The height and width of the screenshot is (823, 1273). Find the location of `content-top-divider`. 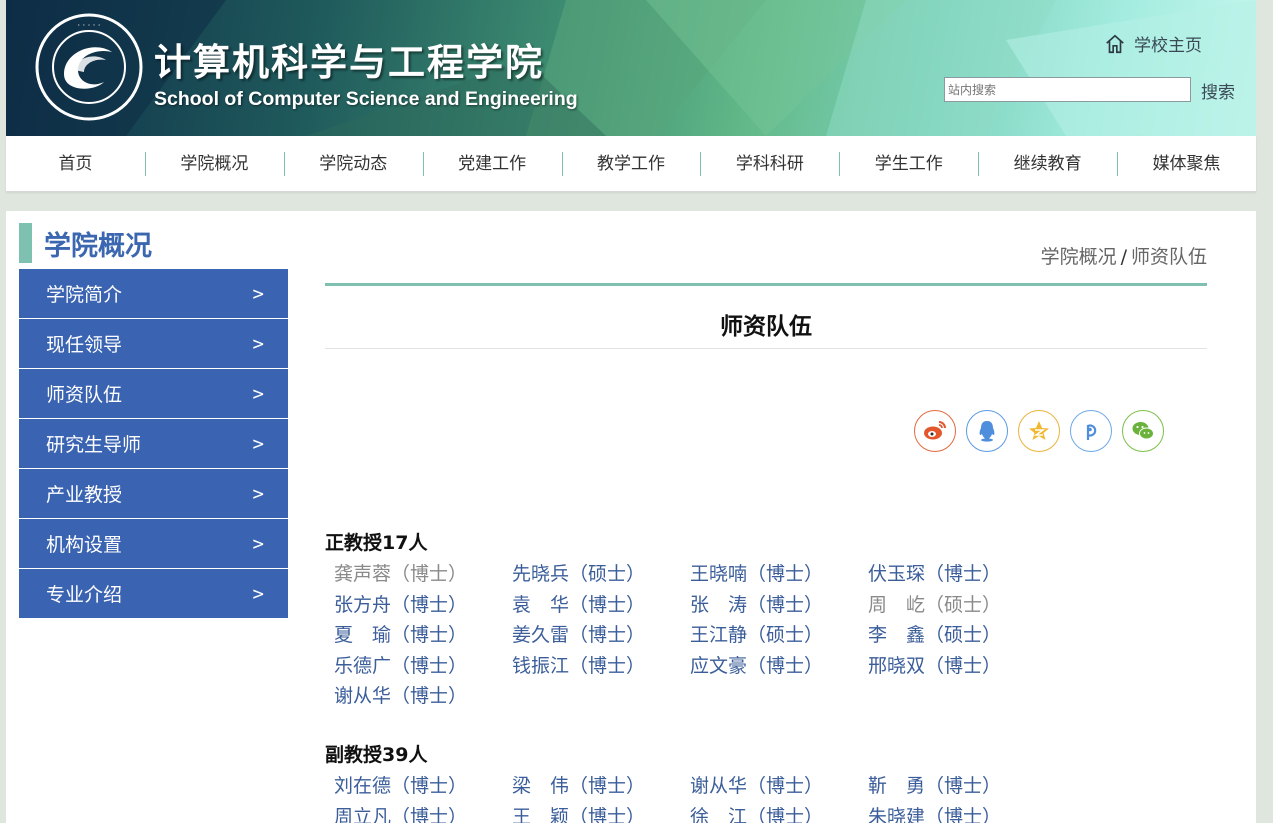

content-top-divider is located at coordinates (766, 284).